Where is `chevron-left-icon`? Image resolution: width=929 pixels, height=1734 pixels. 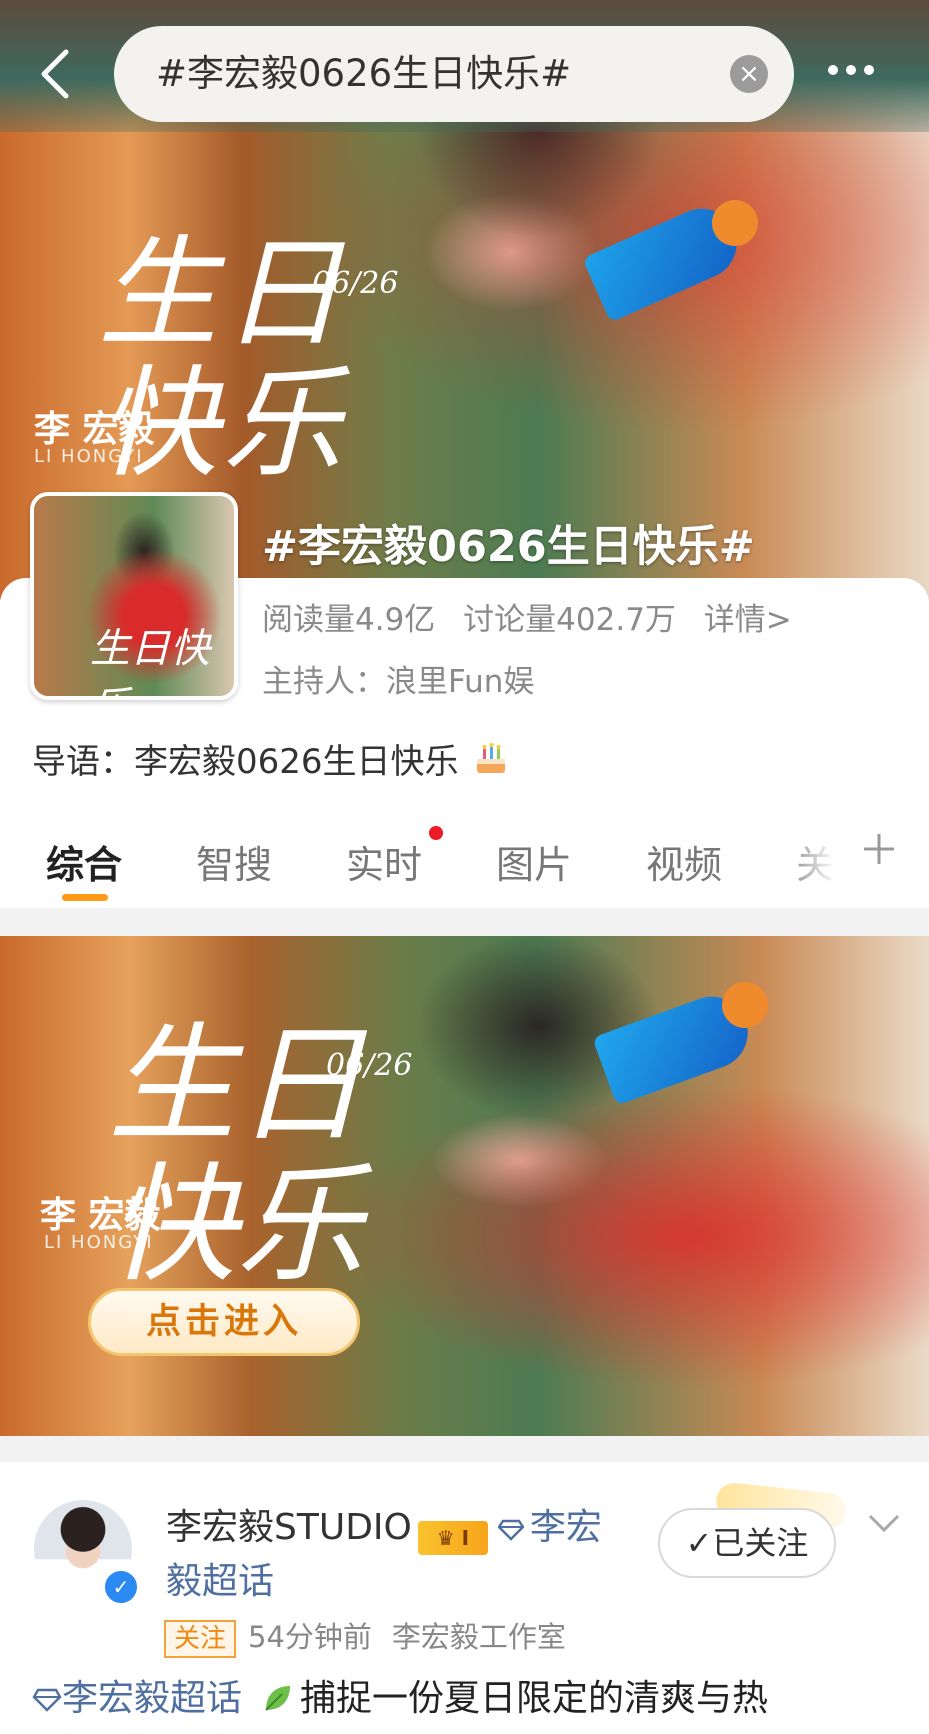 chevron-left-icon is located at coordinates (55, 74).